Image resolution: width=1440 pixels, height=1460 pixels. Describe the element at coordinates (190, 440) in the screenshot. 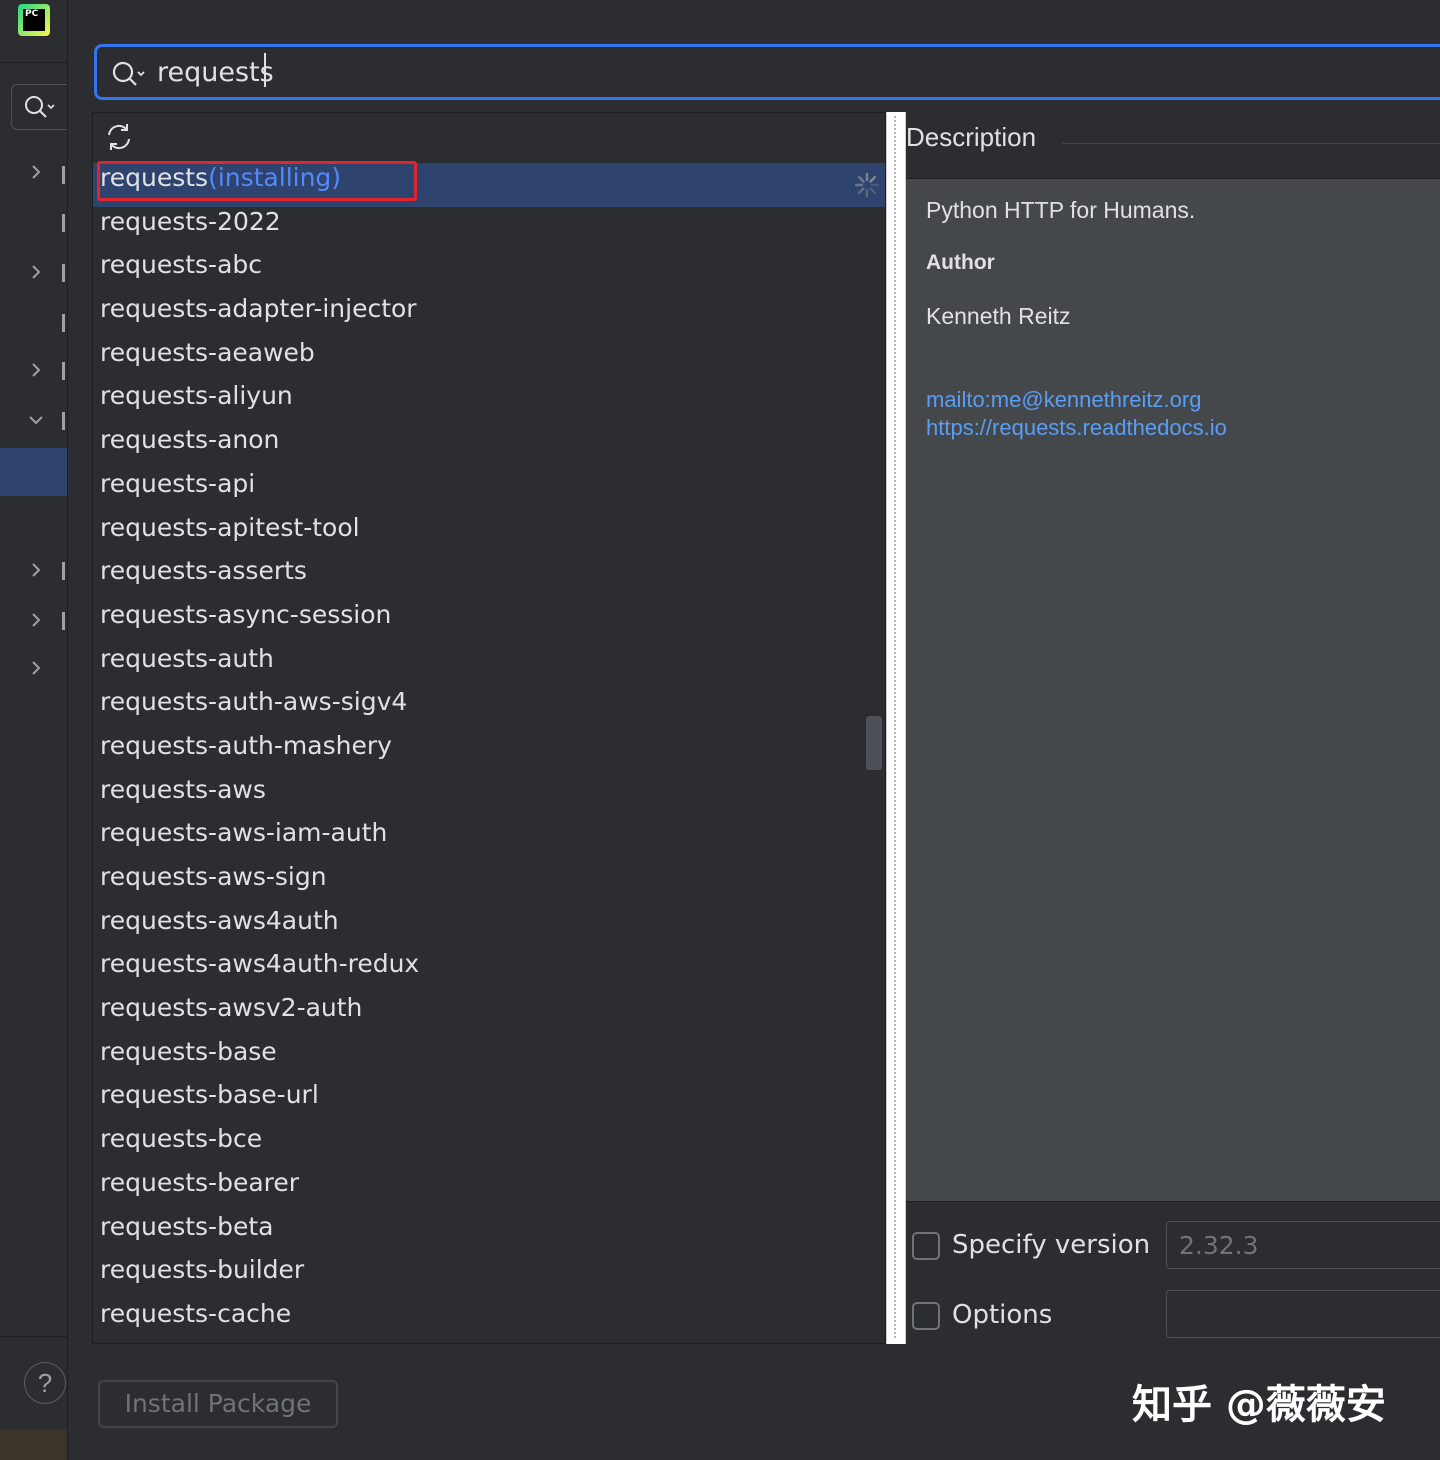

I see `package-name: requests-anon` at that location.